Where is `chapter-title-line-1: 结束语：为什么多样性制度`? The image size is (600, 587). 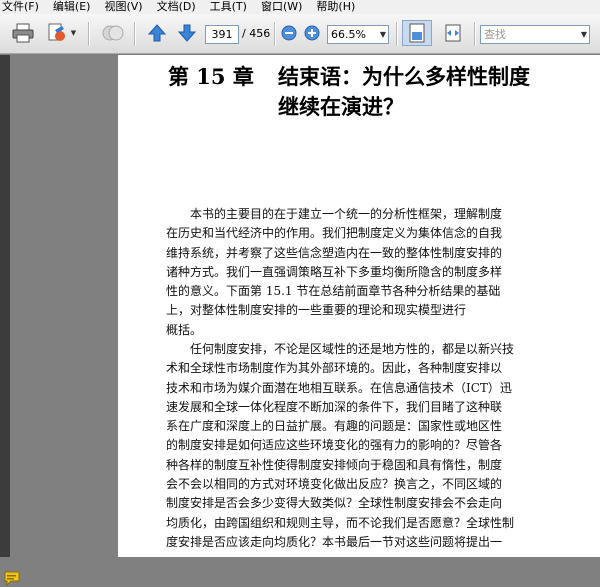
chapter-title-line-1: 结束语：为什么多样性制度 is located at coordinates (404, 76).